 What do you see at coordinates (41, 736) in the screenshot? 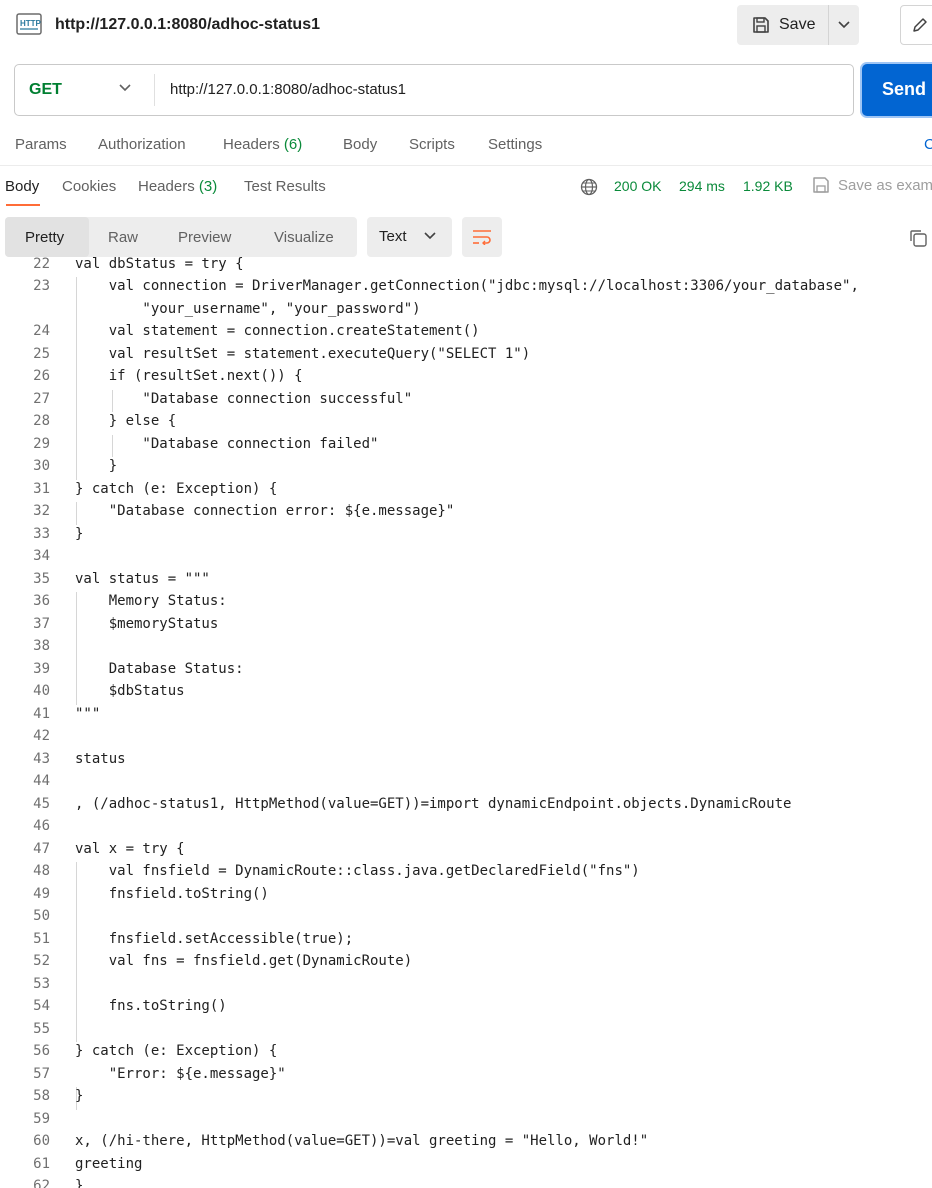
I see `line-number: 42` at bounding box center [41, 736].